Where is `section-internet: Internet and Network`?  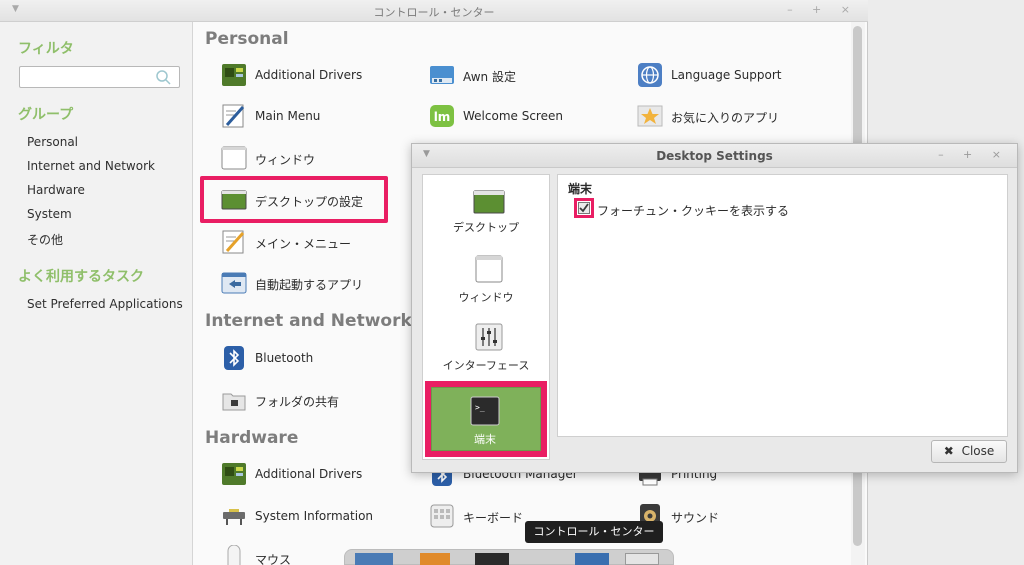
section-internet: Internet and Network is located at coordinates (308, 321).